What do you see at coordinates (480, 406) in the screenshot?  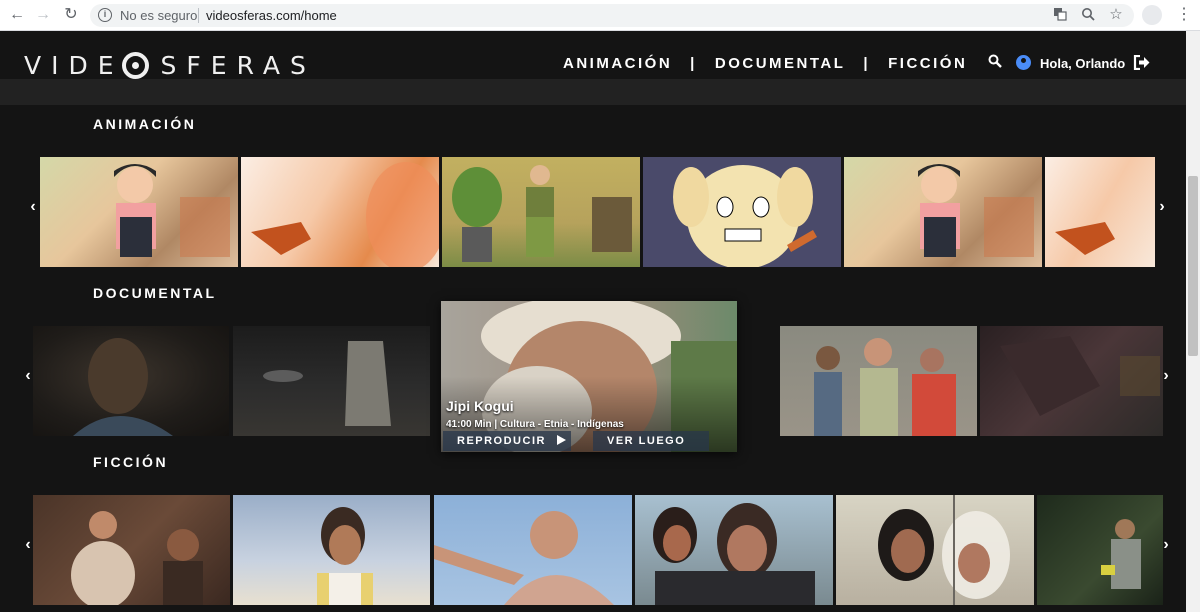 I see `featured-title: Jipi Kogui` at bounding box center [480, 406].